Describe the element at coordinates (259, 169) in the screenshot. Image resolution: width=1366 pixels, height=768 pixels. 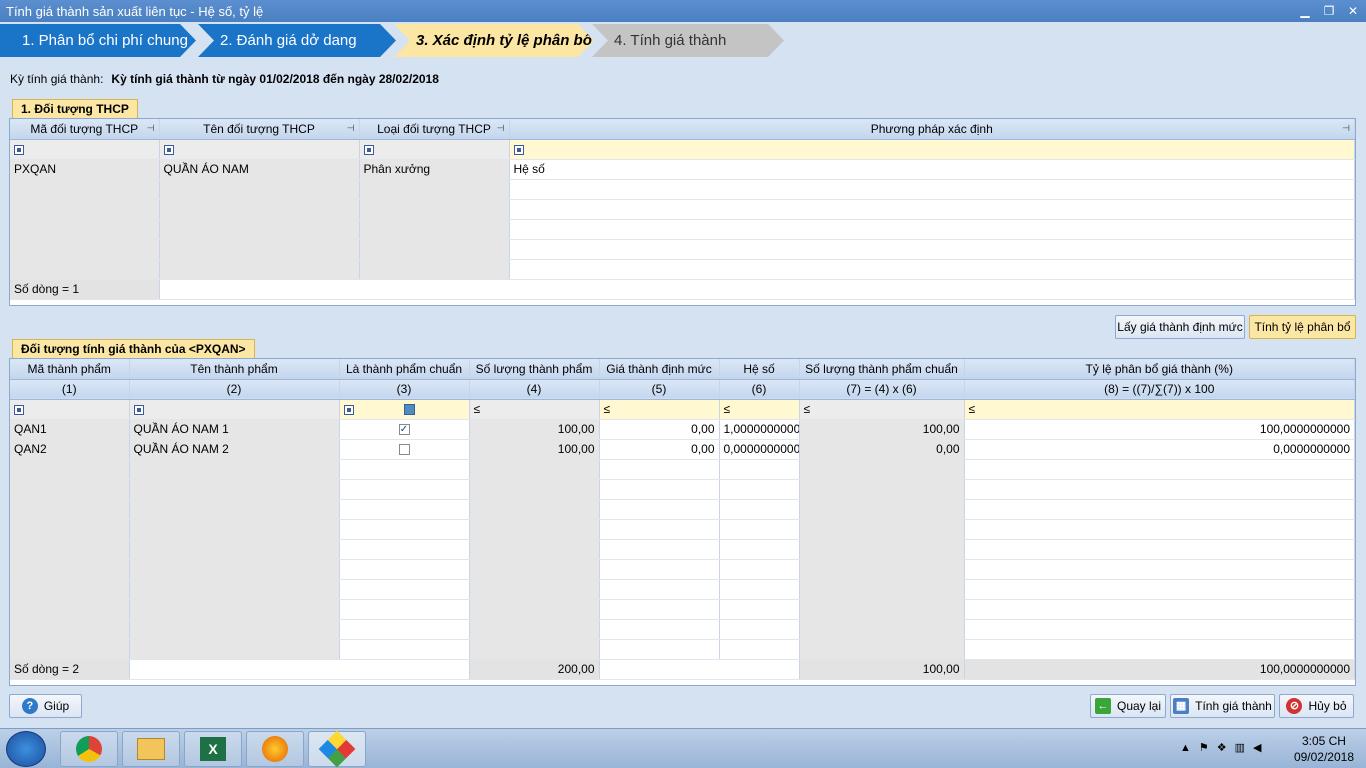
I see `cell-thcp-name: QUẦN ÁO NAM` at that location.